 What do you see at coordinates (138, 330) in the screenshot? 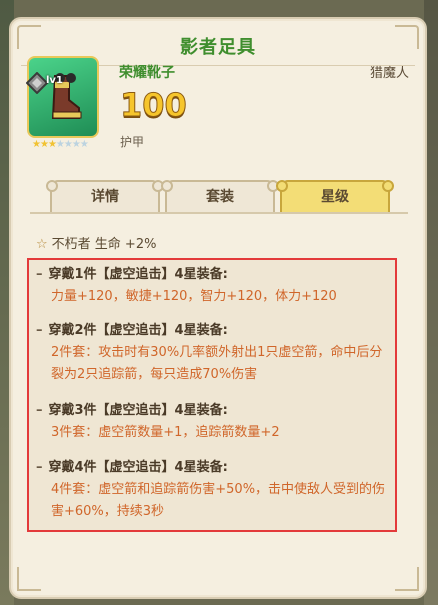
I see `set-bonus-header: 穿戴2件【虚空追击】4星装备:` at bounding box center [138, 330].